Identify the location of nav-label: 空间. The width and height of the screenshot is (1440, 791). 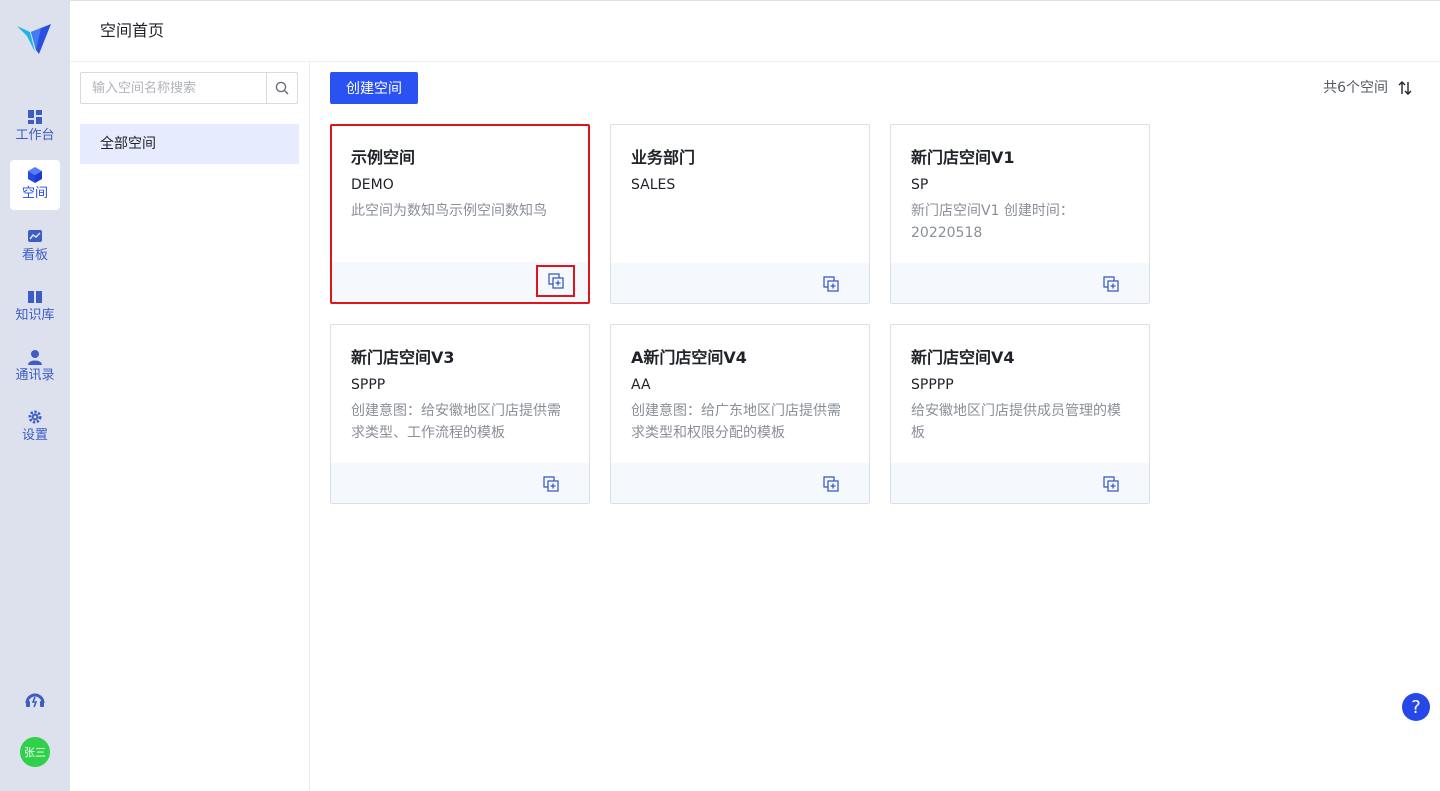
(34, 193).